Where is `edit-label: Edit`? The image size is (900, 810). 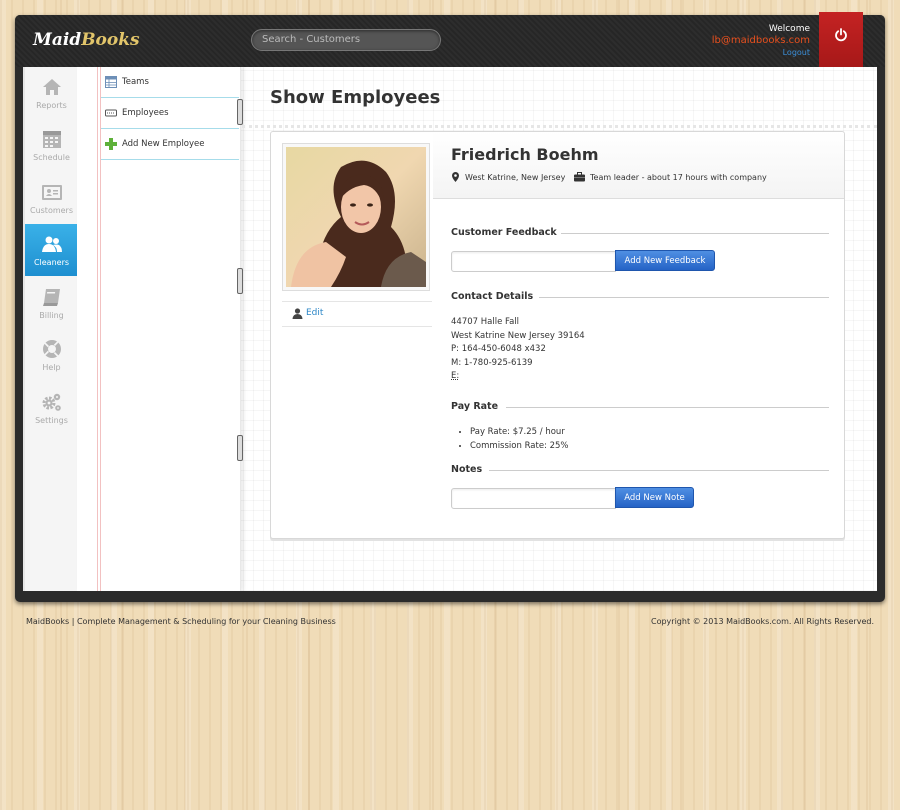 edit-label: Edit is located at coordinates (315, 313).